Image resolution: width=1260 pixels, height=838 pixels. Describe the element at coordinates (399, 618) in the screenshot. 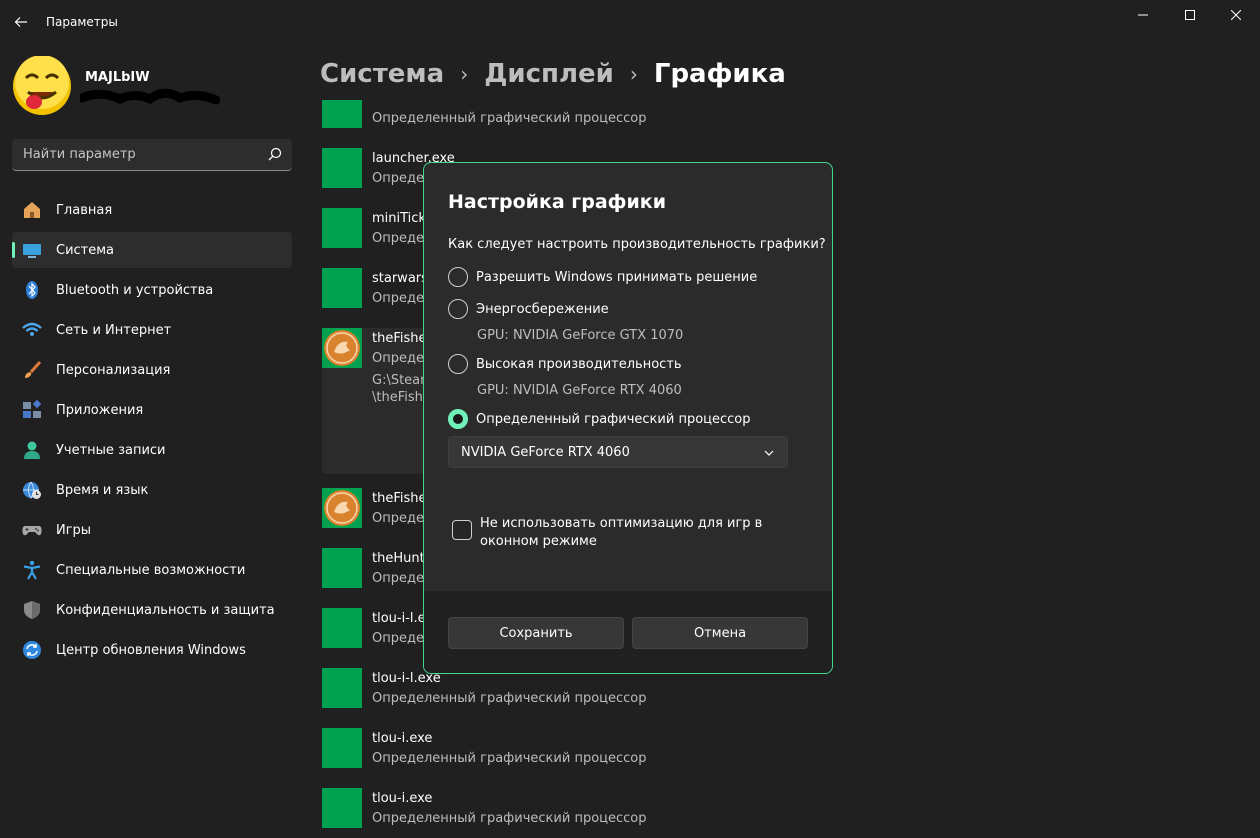

I see `app-name: tlou-i-l.e` at that location.